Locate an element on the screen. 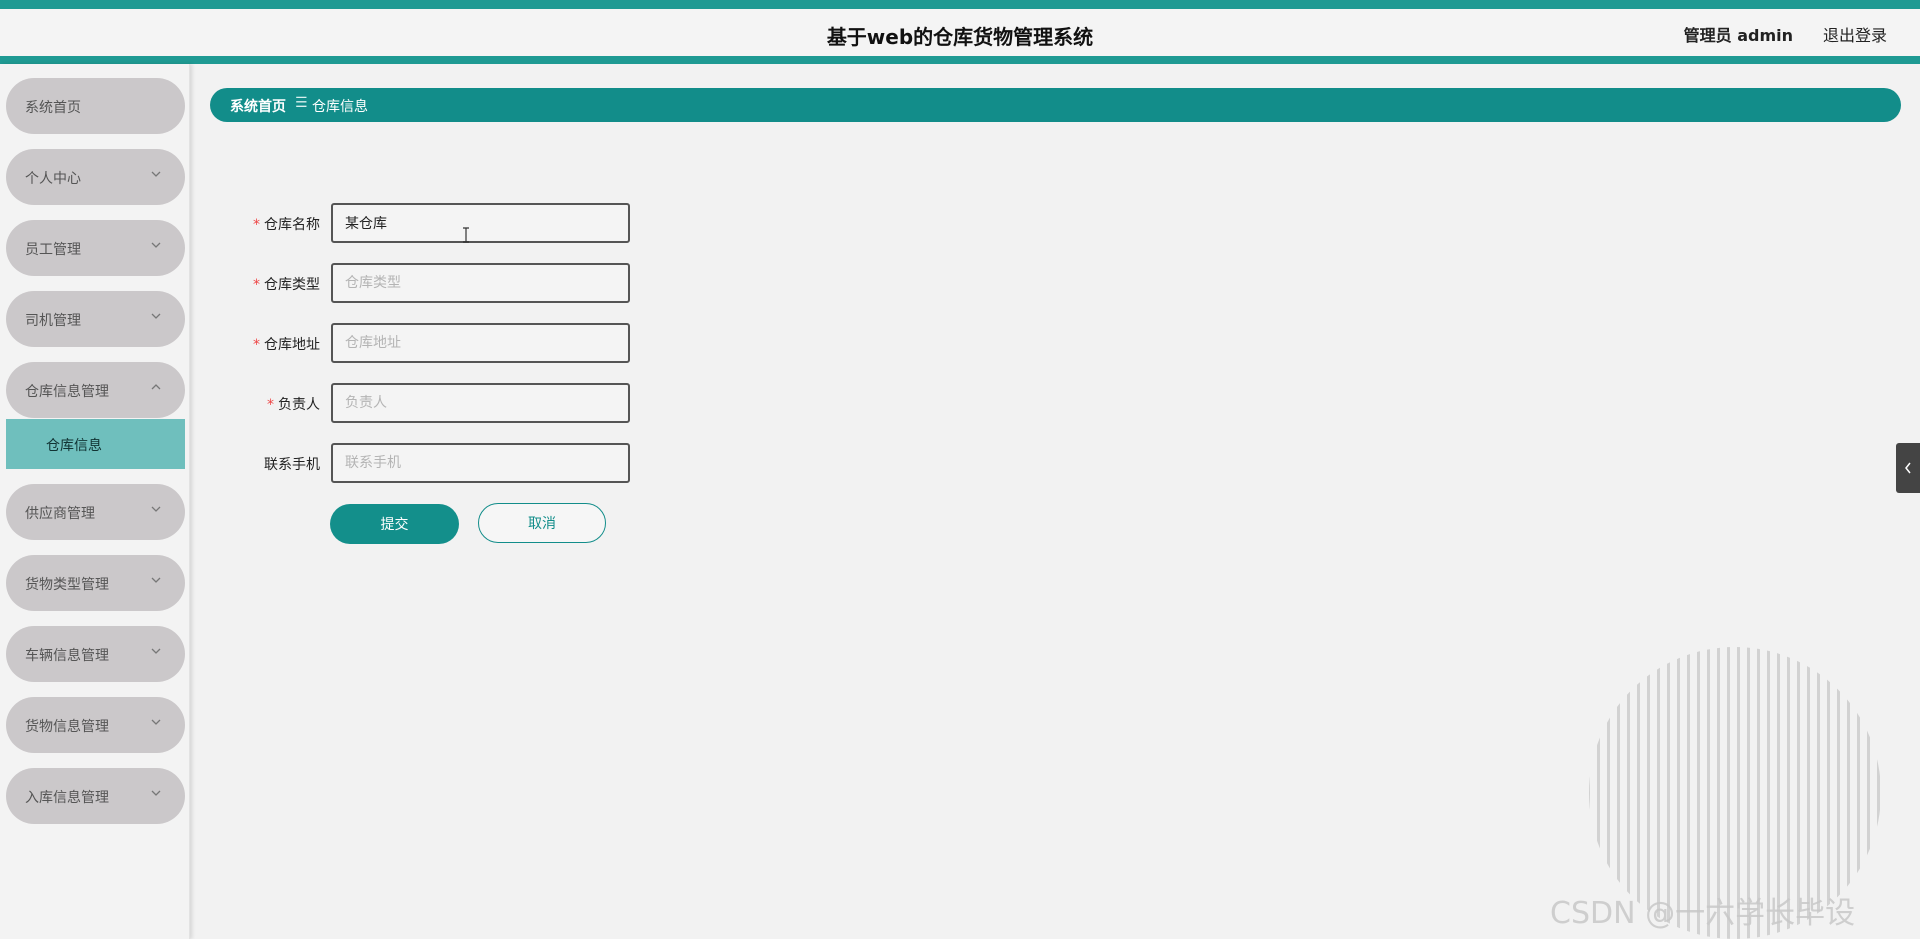  cancel-button: 取消 is located at coordinates (542, 523).